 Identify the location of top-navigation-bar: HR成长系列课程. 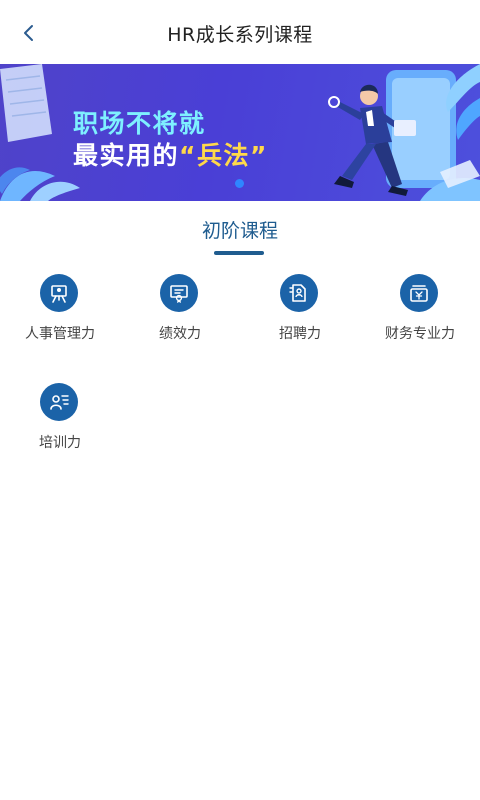
(240, 32).